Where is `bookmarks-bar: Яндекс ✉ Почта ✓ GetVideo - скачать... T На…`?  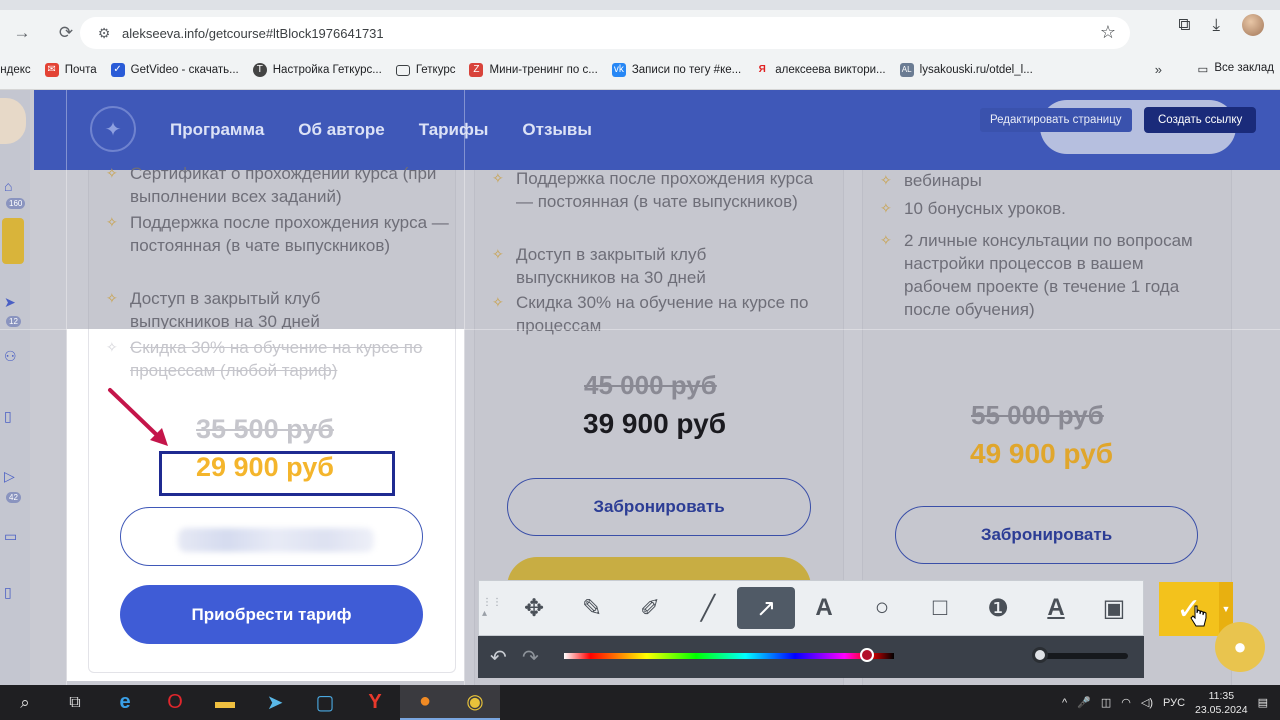 bookmarks-bar: Яндекс ✉ Почта ✓ GetVideo - скачать... T На… is located at coordinates (640, 70).